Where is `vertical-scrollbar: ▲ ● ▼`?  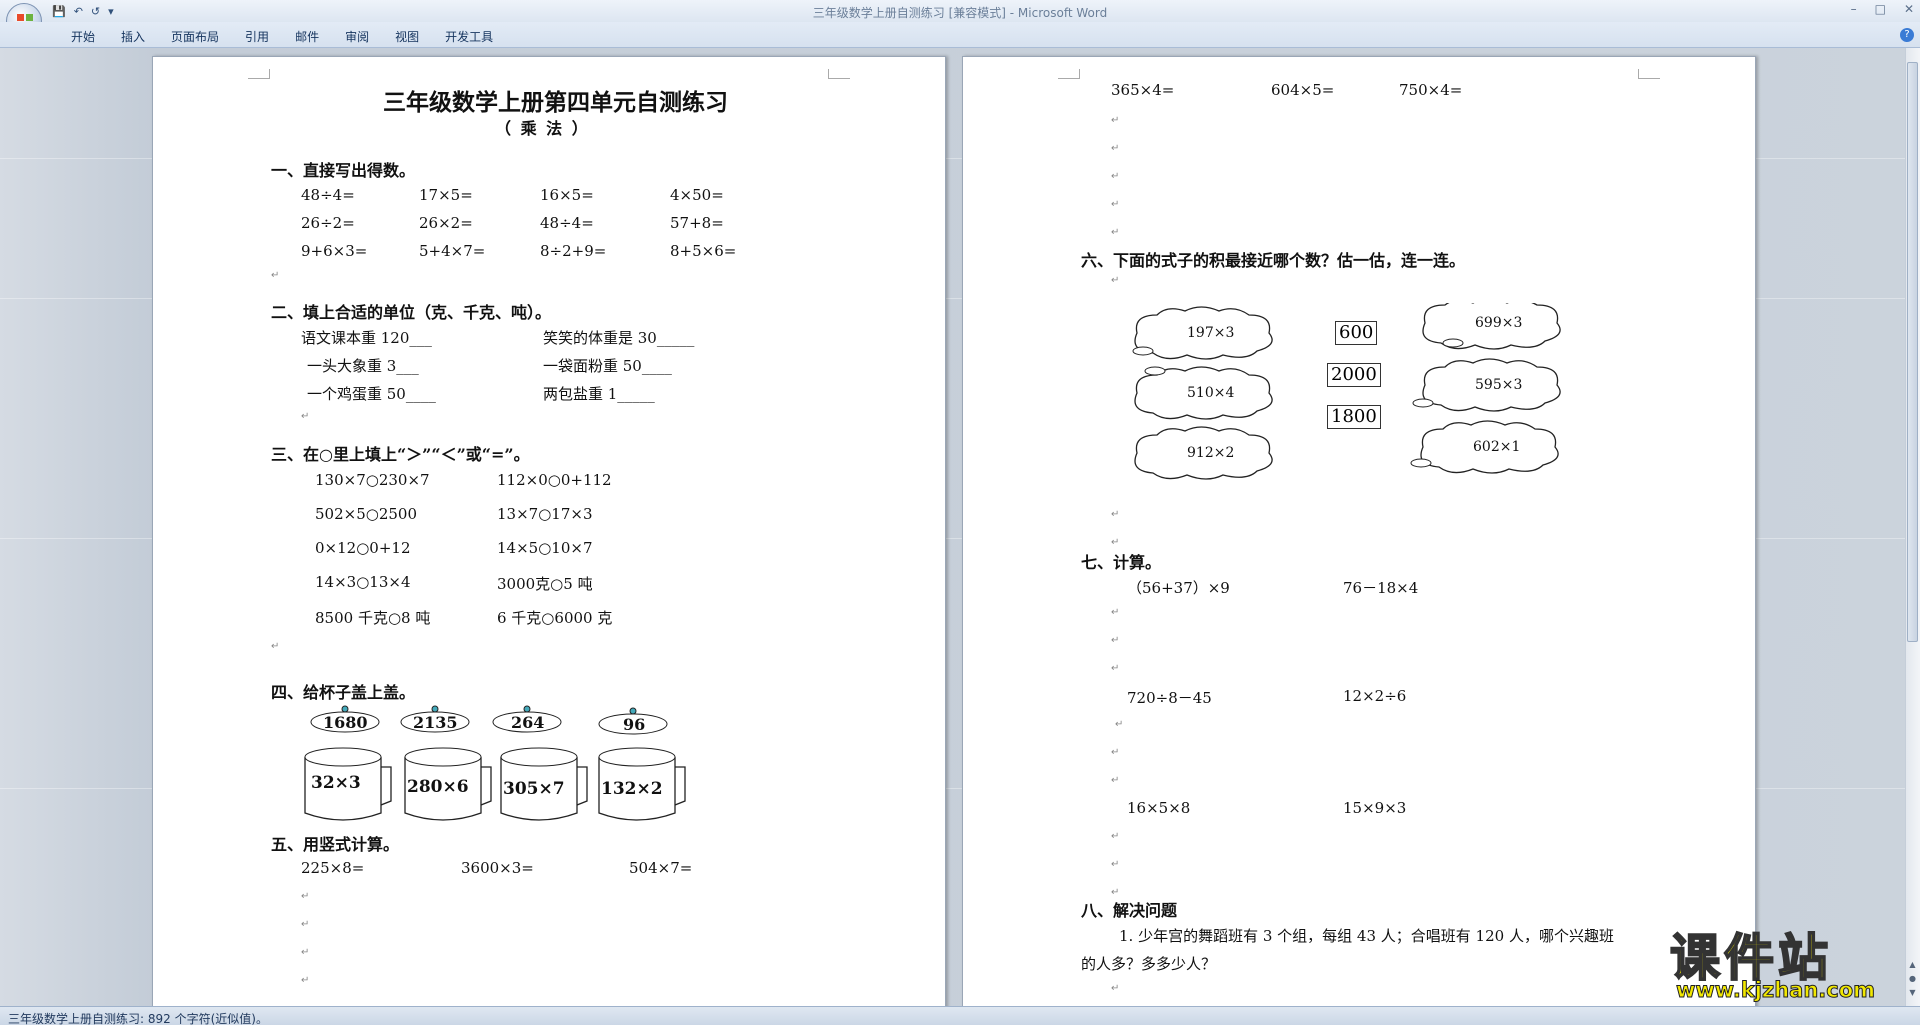
vertical-scrollbar: ▲ ● ▼ is located at coordinates (1912, 527).